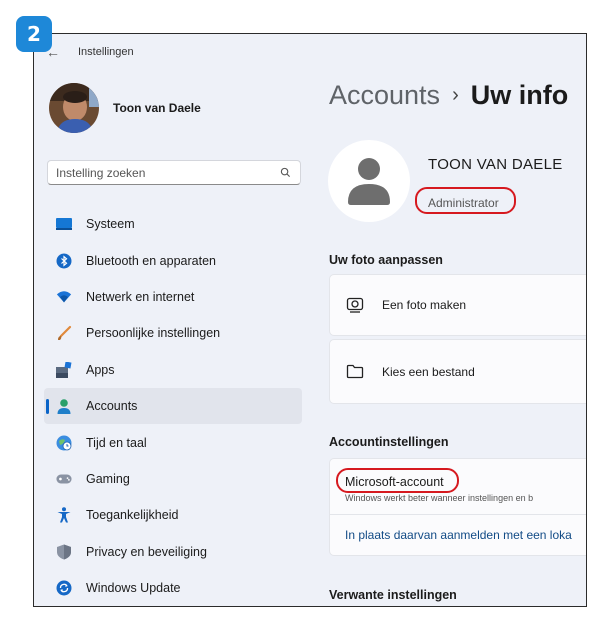  What do you see at coordinates (386, 260) in the screenshot?
I see `photo-section-title: Uw foto aanpassen` at bounding box center [386, 260].